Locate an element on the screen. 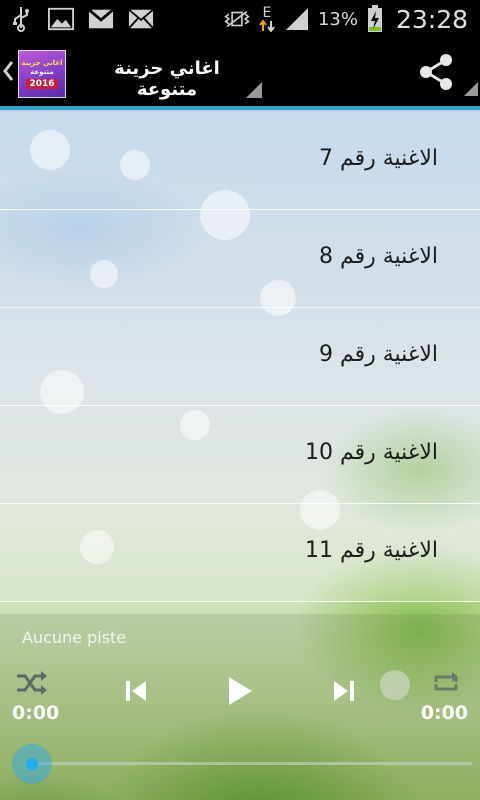 Image resolution: width=480 pixels, height=800 pixels. share-icon is located at coordinates (436, 72).